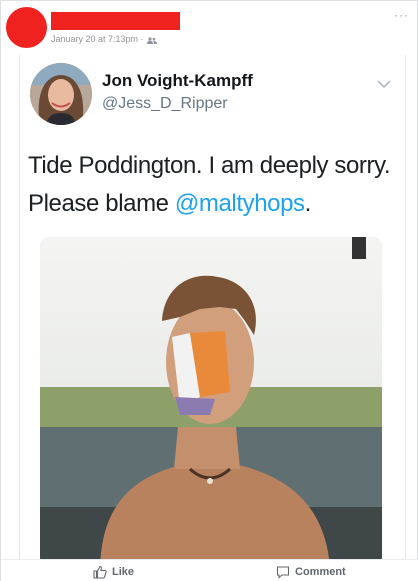 The width and height of the screenshot is (418, 581). I want to click on tweet-display-name: Jon Voight-Kampff, so click(177, 81).